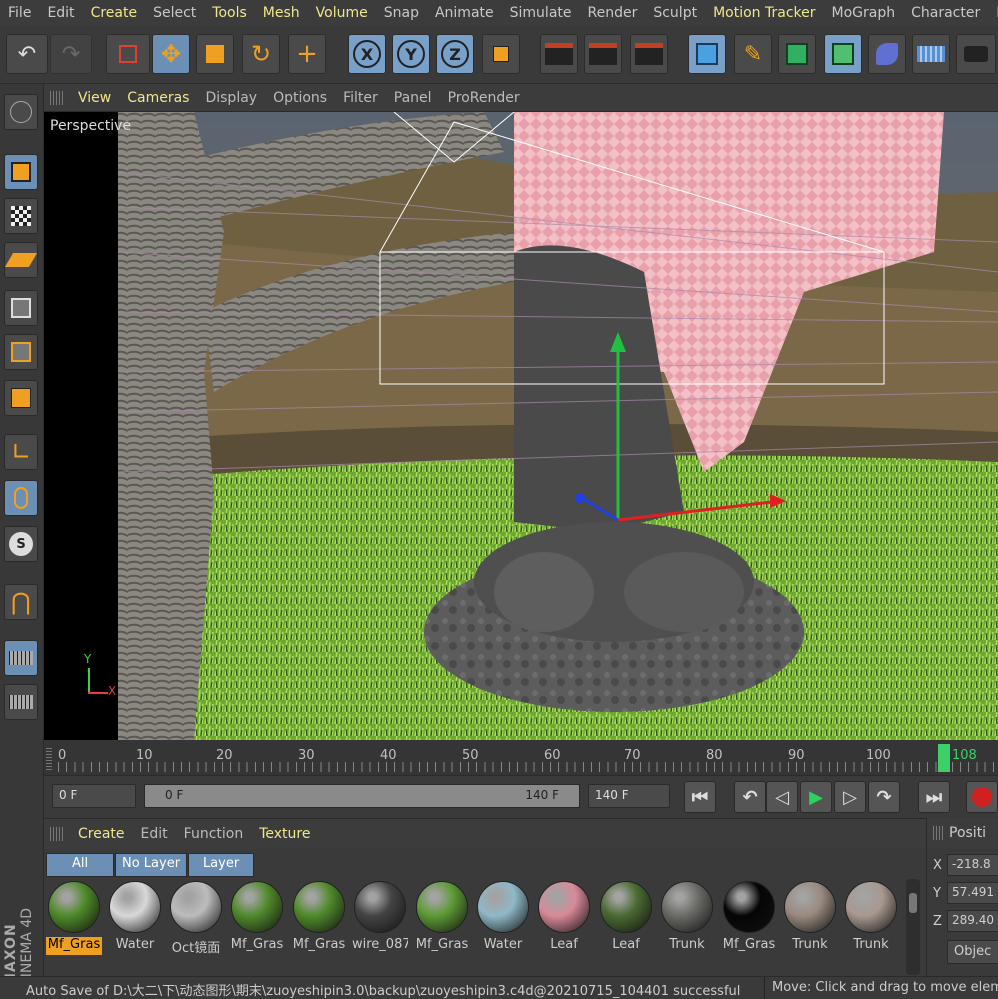 This screenshot has height=999, width=998. Describe the element at coordinates (158, 98) in the screenshot. I see `viewport-menu-cameras: Cameras` at that location.